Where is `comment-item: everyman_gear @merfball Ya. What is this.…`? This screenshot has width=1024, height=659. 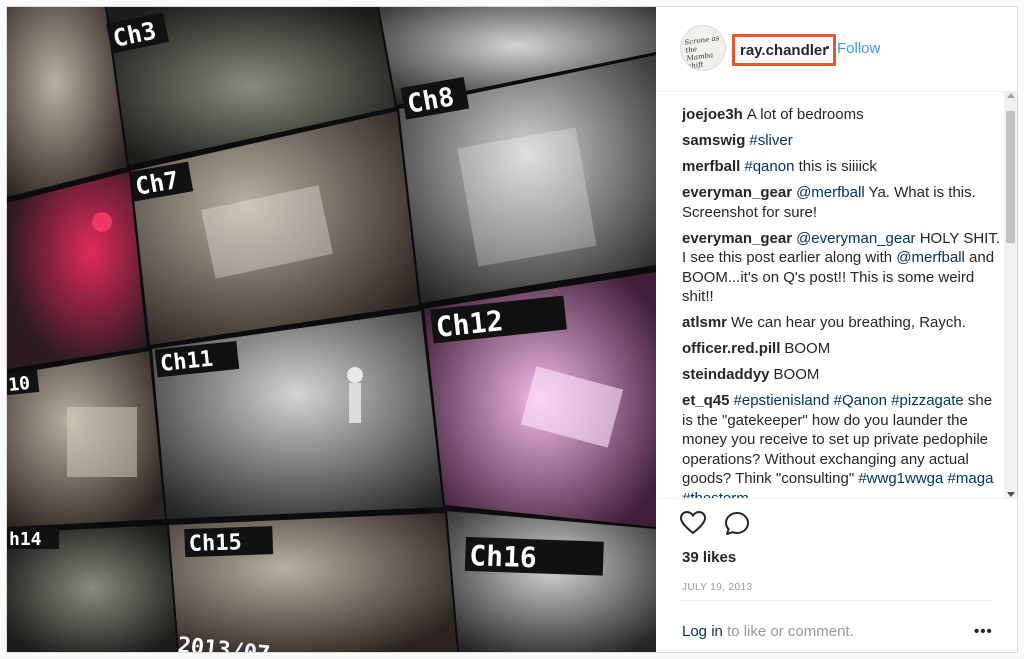
comment-item: everyman_gear @merfball Ya. What is this.… is located at coordinates (843, 202).